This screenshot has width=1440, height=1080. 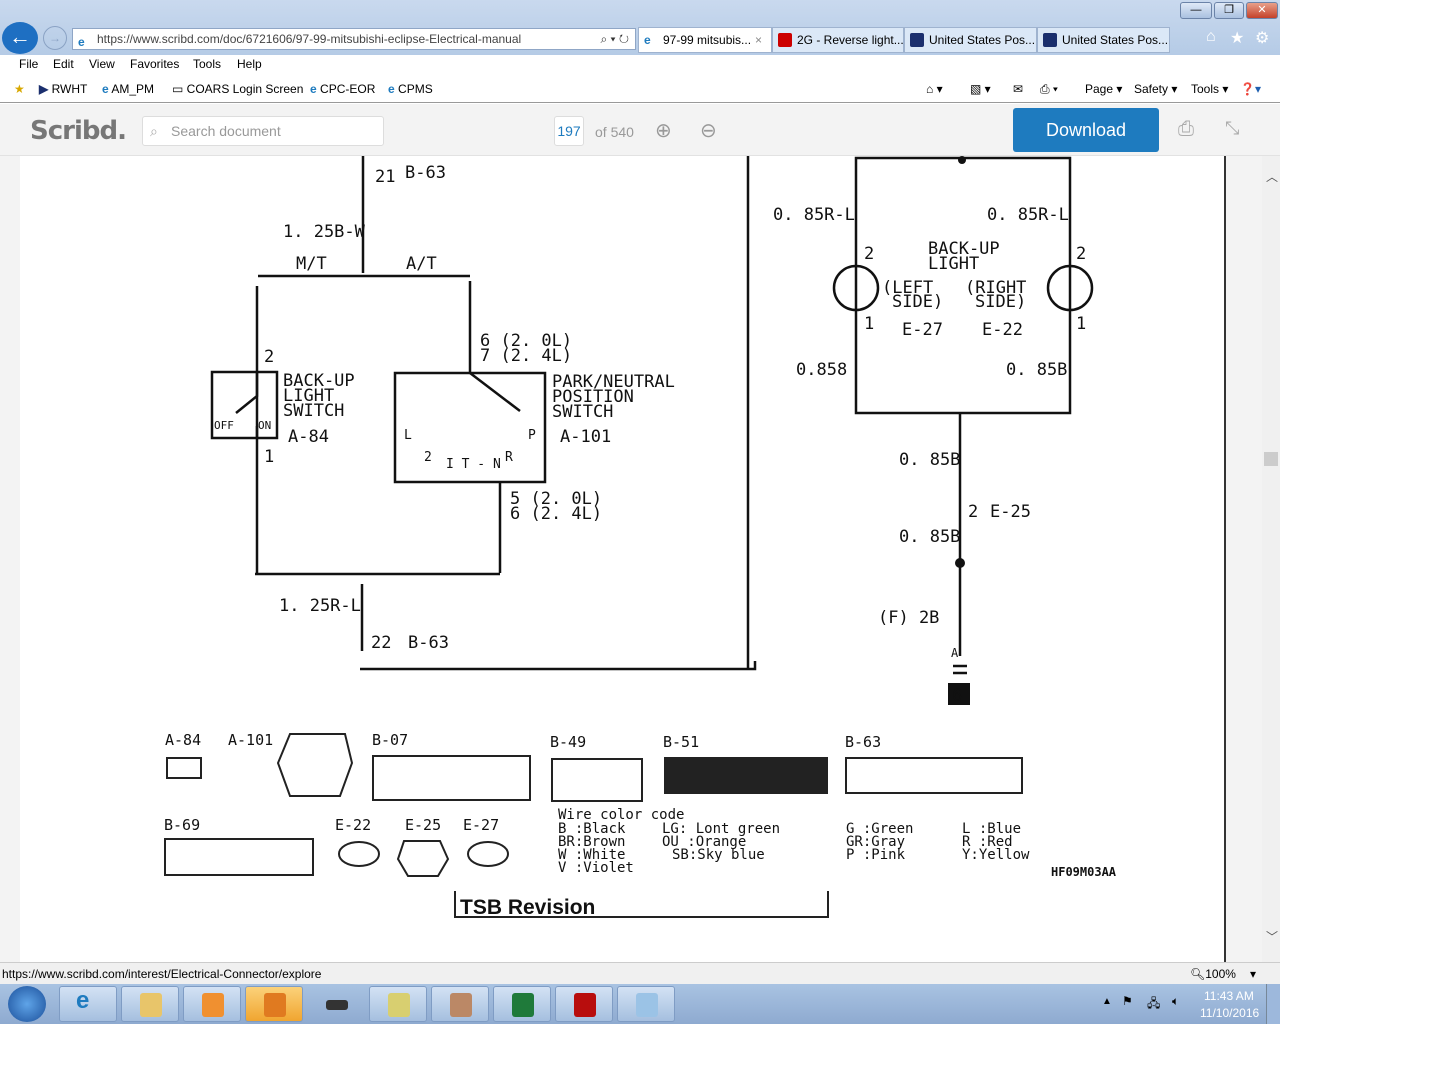 I want to click on fav-cpc-eor: e CPC-EOR, so click(x=342, y=89).